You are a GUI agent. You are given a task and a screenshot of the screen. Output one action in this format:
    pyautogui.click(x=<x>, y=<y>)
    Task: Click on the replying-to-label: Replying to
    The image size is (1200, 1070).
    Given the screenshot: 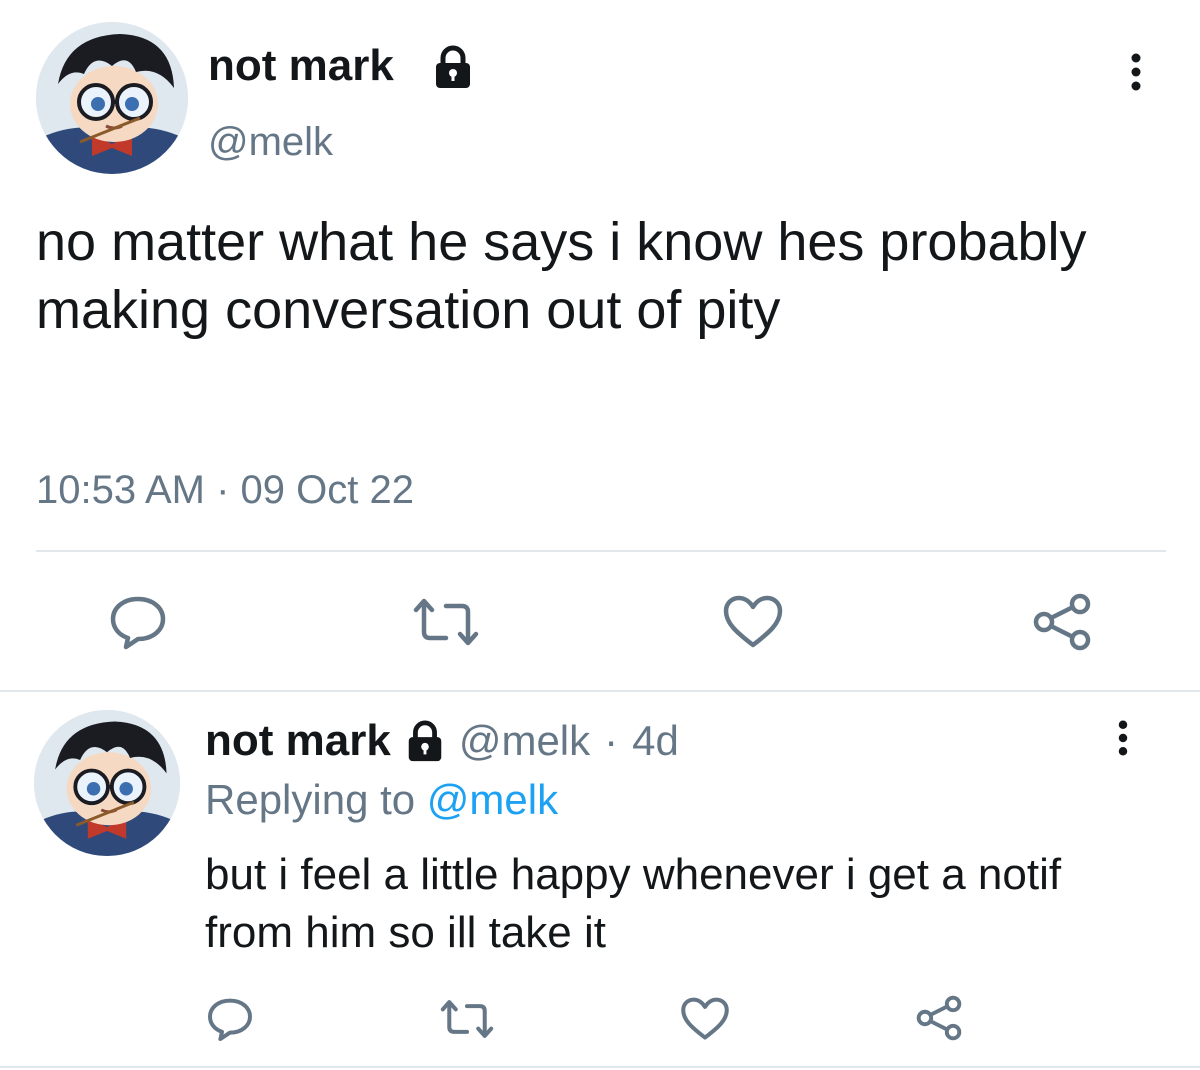 What is the action you would take?
    pyautogui.click(x=310, y=799)
    